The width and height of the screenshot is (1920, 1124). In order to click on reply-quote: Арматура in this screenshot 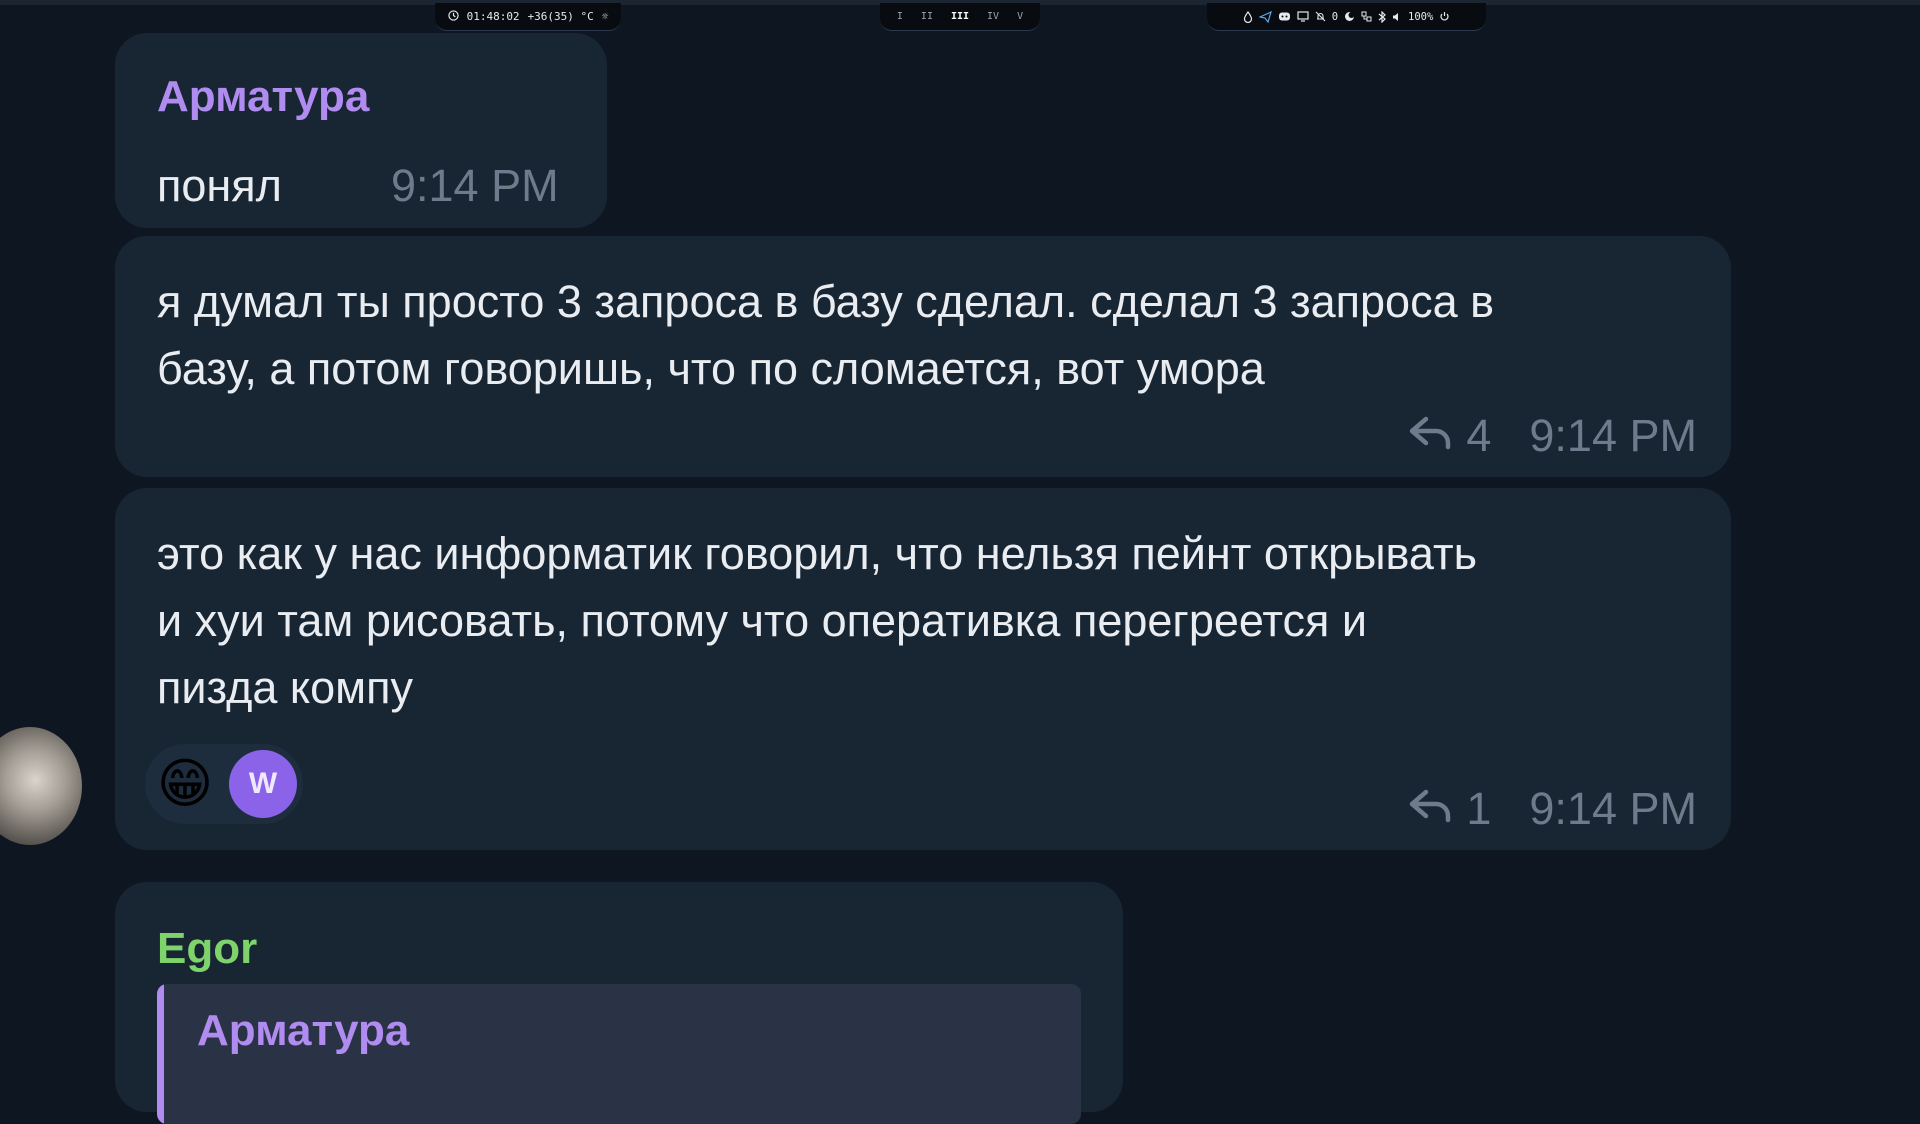, I will do `click(619, 1054)`.